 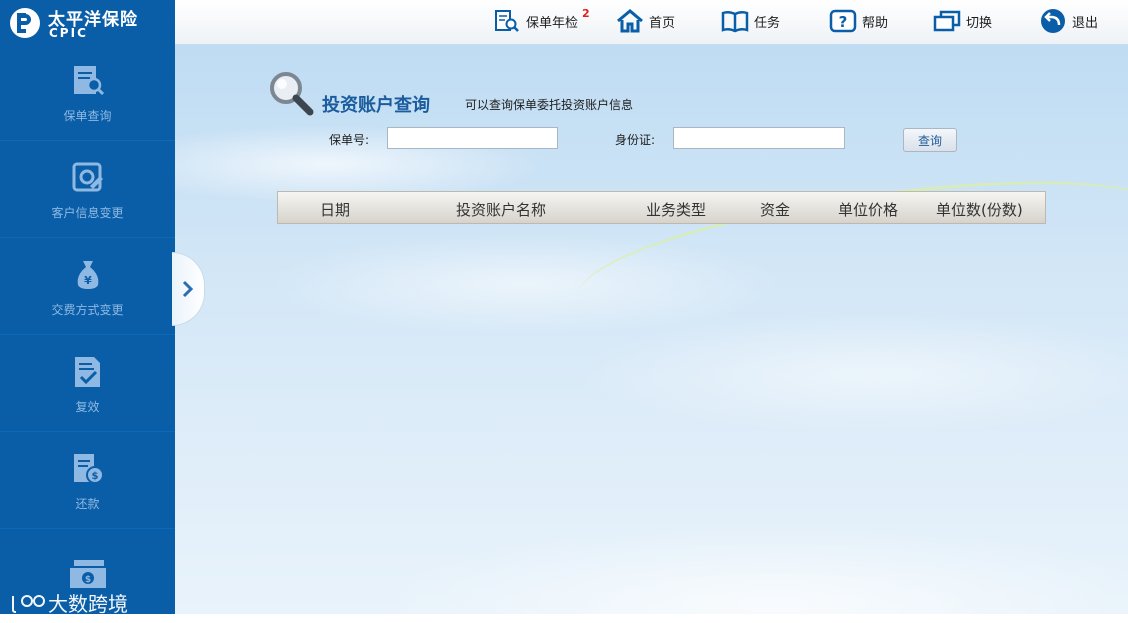 What do you see at coordinates (88, 469) in the screenshot?
I see `repayment-icon: $` at bounding box center [88, 469].